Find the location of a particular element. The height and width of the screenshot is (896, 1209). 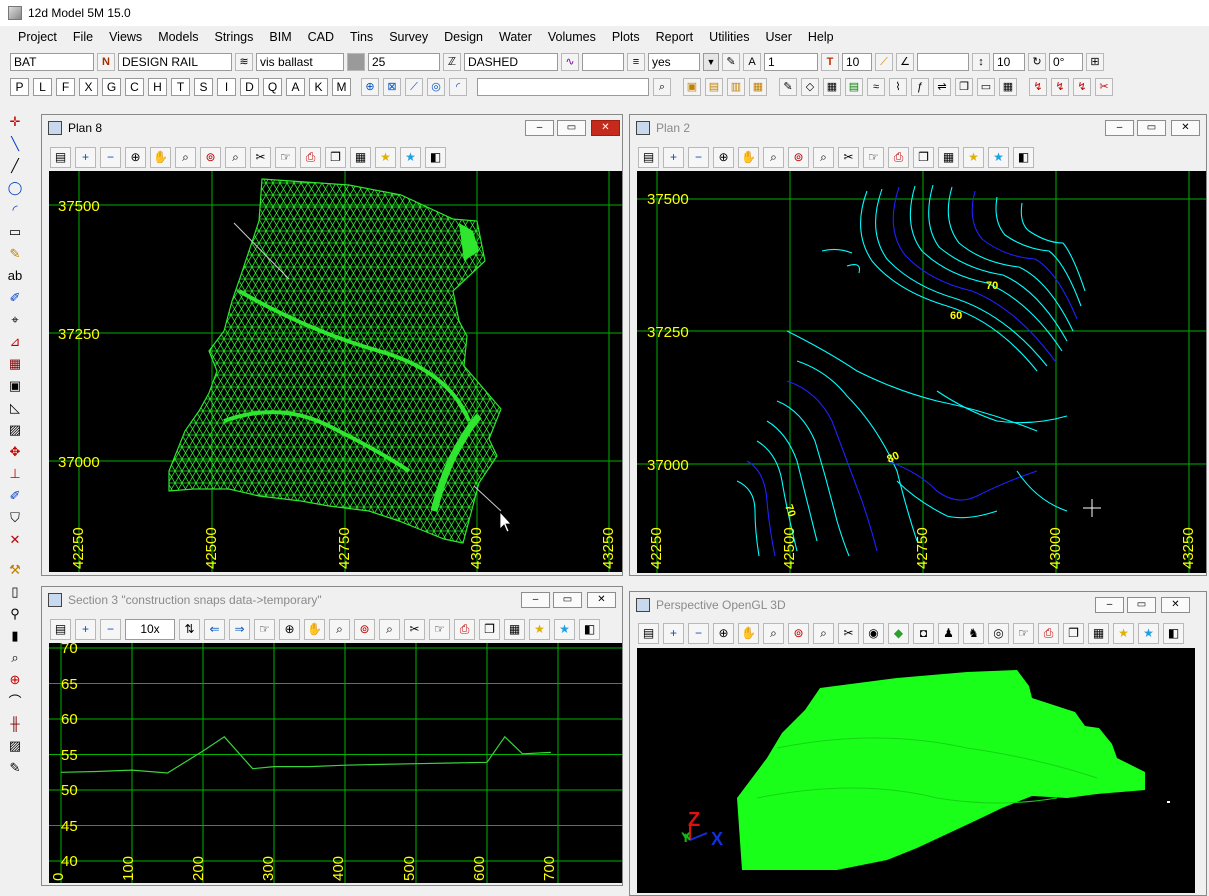

marker-icon: ⌕ is located at coordinates (15, 659).